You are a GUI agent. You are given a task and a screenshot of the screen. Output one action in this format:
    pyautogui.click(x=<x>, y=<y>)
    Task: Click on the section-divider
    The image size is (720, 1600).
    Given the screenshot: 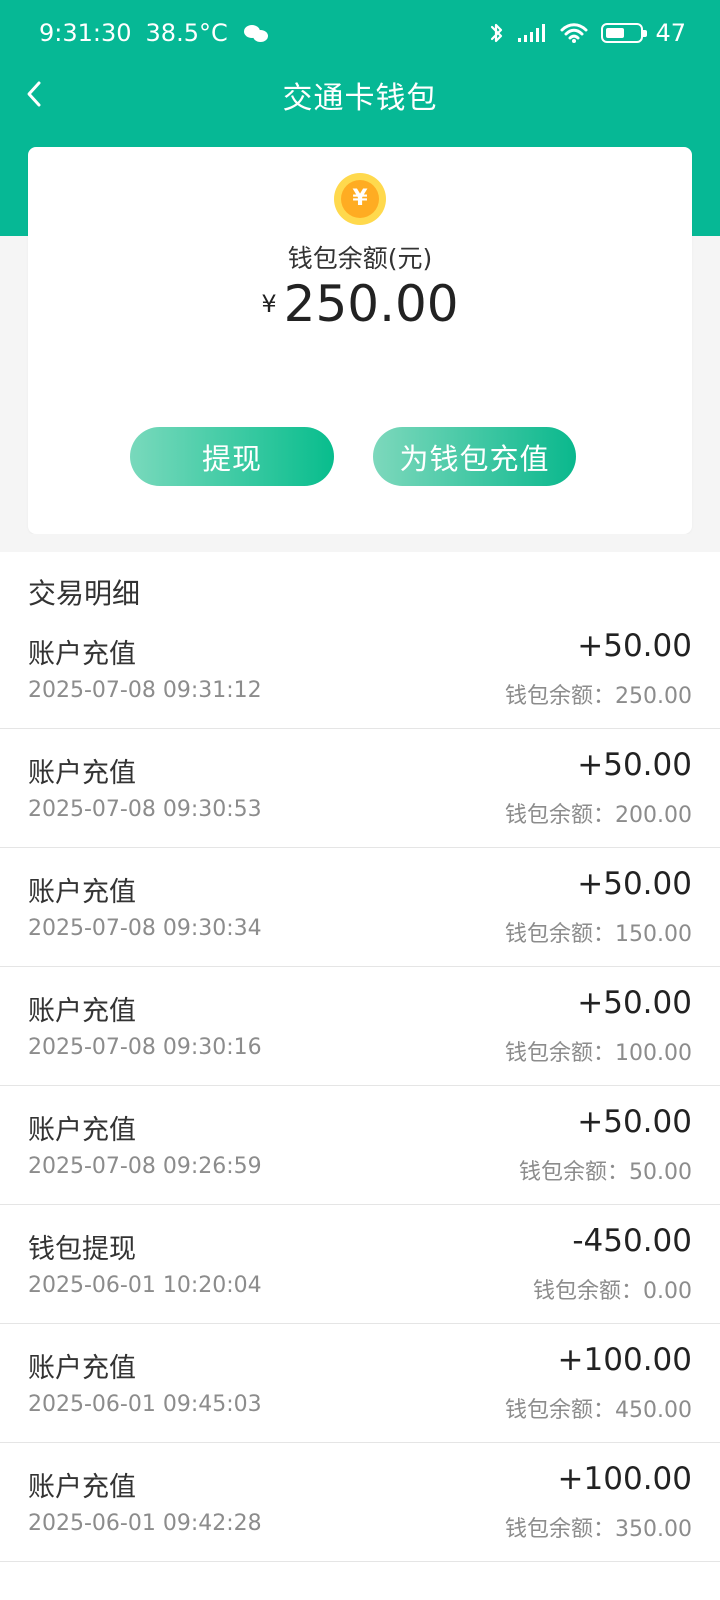 What is the action you would take?
    pyautogui.click(x=360, y=543)
    